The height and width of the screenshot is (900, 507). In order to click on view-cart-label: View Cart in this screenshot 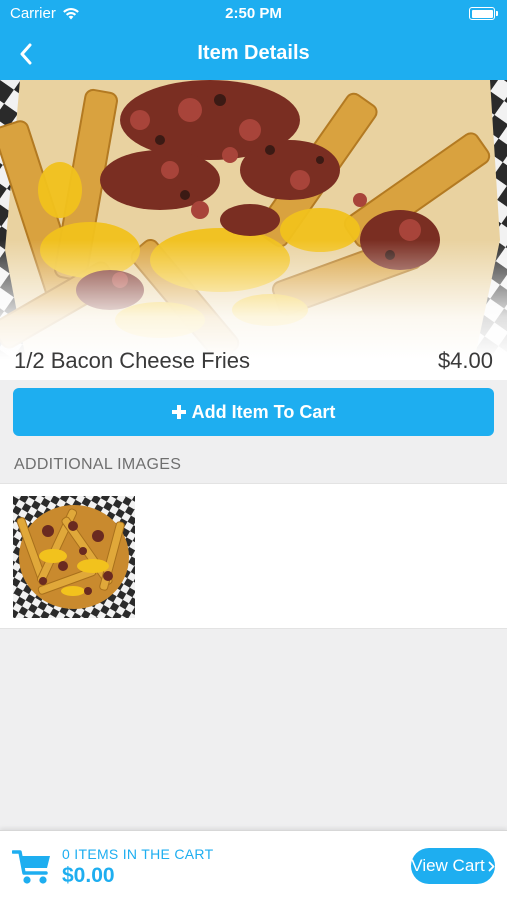, I will do `click(448, 865)`.